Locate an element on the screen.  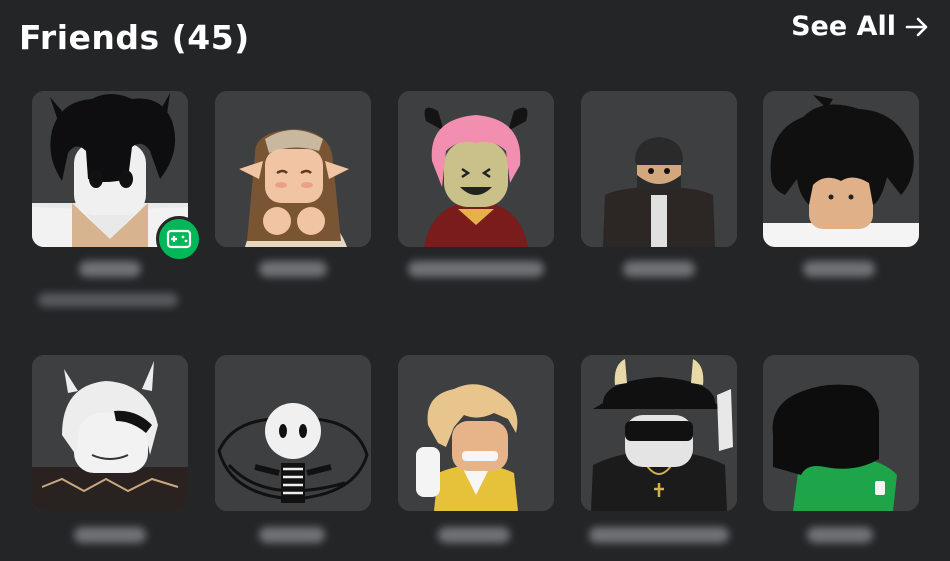
gamepad-icon is located at coordinates (179, 239).